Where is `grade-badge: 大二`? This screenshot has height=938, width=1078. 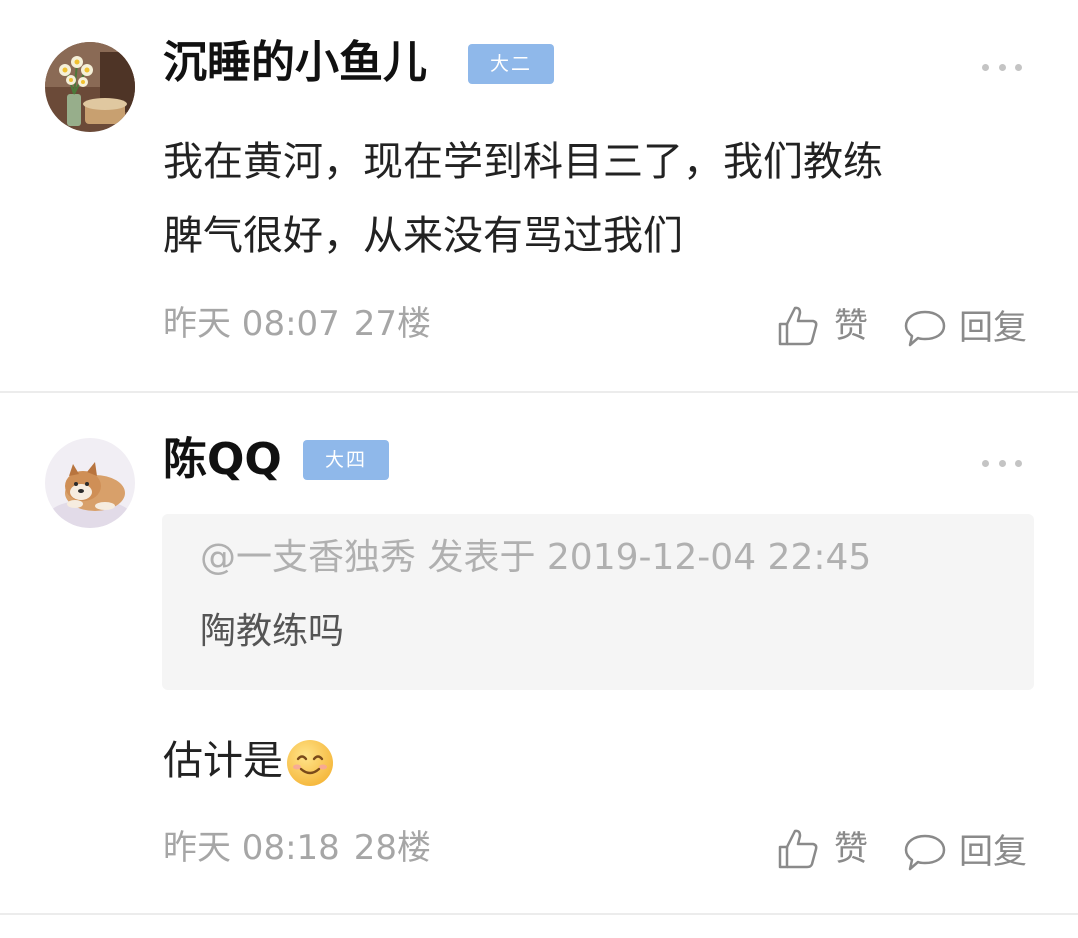 grade-badge: 大二 is located at coordinates (511, 64).